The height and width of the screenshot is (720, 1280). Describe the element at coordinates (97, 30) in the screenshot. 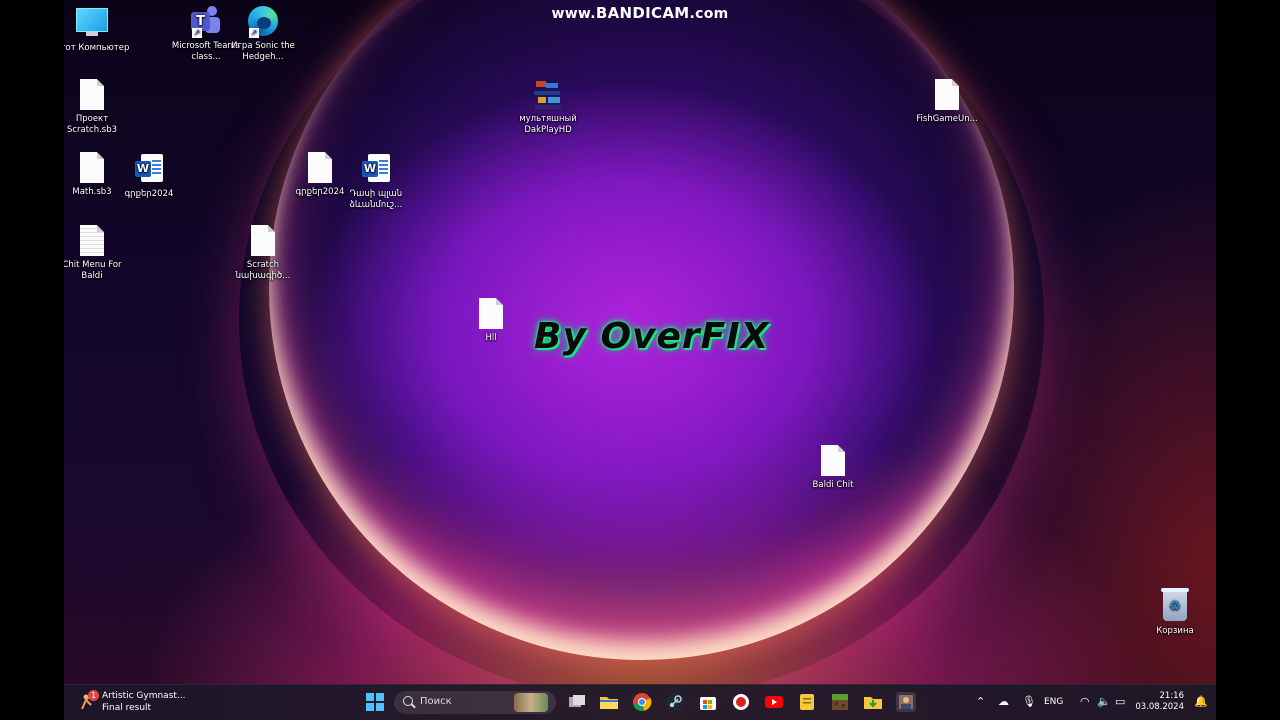

I see `this-pc-icon: Этот Компьютер` at that location.